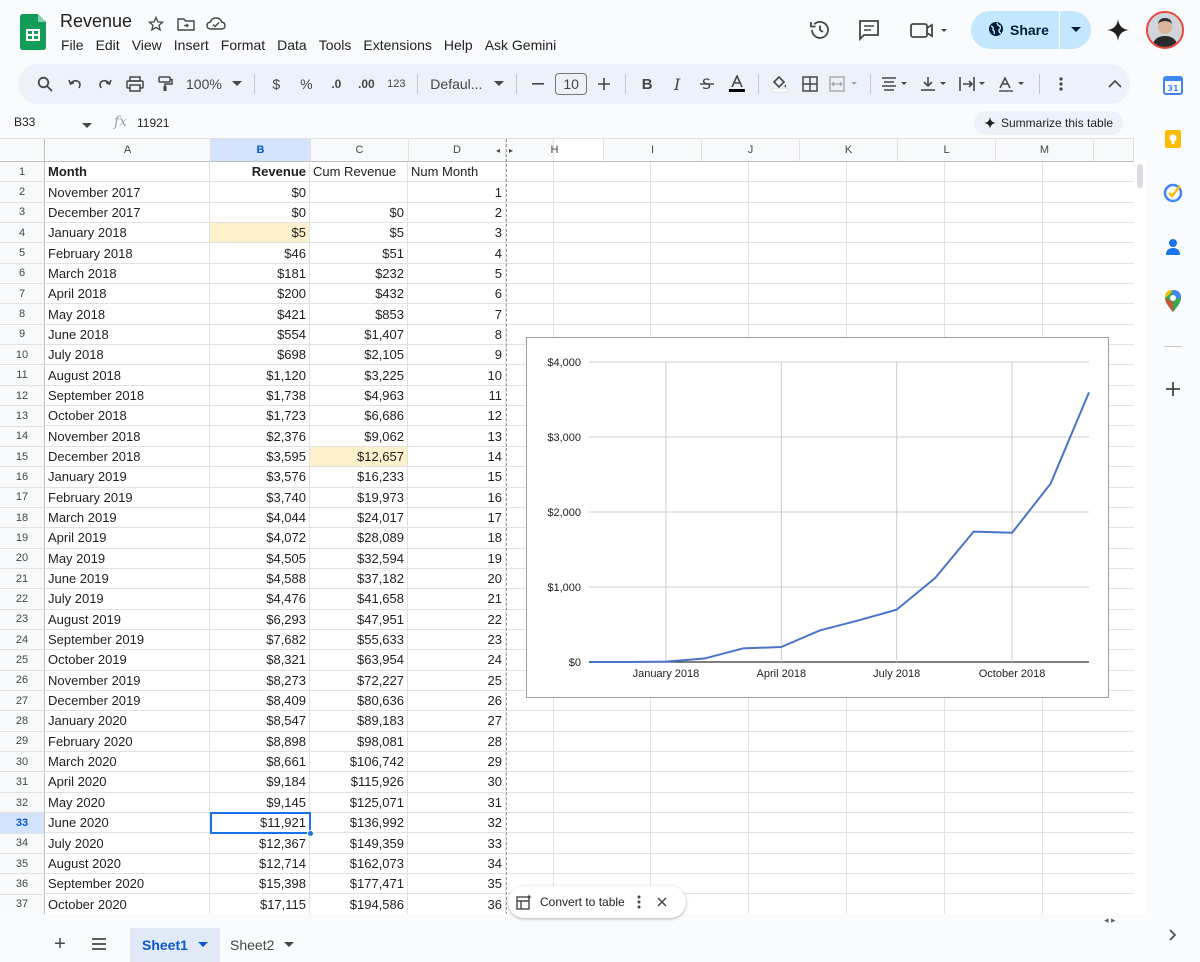 Image resolution: width=1200 pixels, height=962 pixels. Describe the element at coordinates (22, 497) in the screenshot. I see `row-header: 17` at that location.